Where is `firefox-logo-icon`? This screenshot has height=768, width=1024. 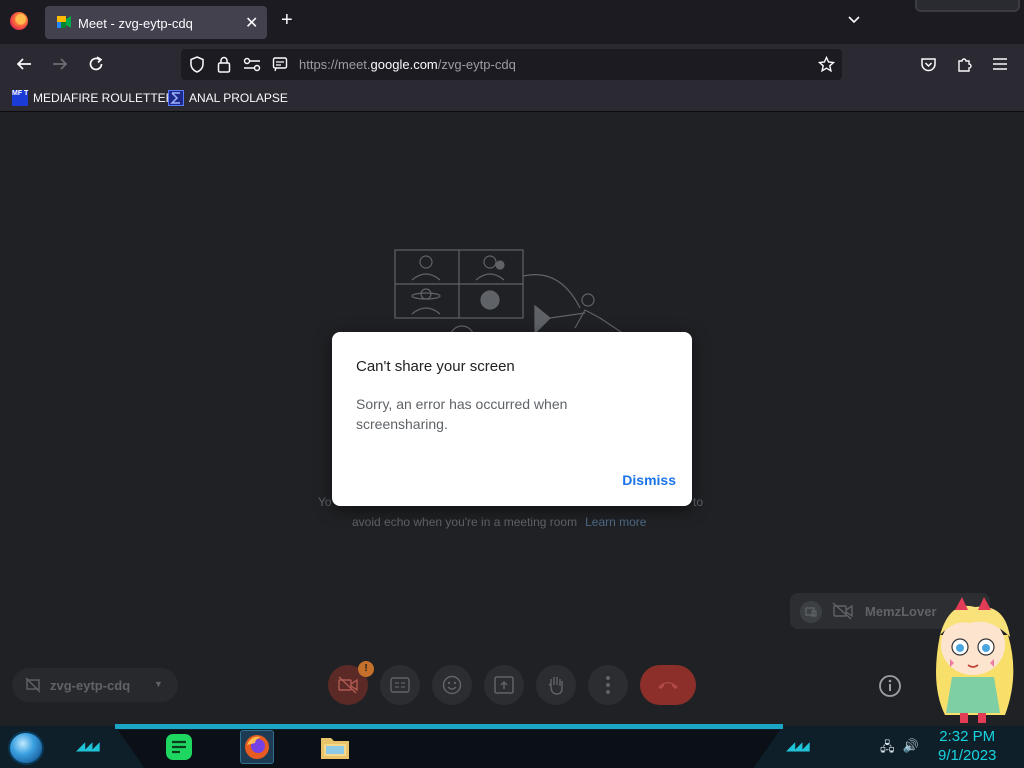 firefox-logo-icon is located at coordinates (19, 21).